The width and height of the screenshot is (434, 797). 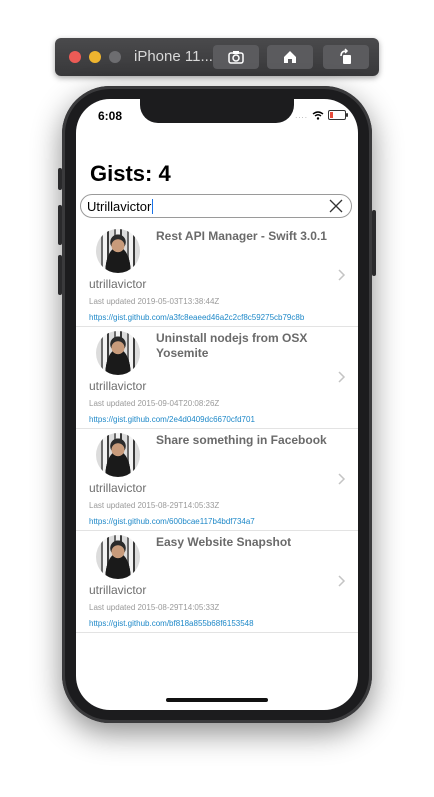 I want to click on gist-title: Share something in Facebook, so click(x=241, y=440).